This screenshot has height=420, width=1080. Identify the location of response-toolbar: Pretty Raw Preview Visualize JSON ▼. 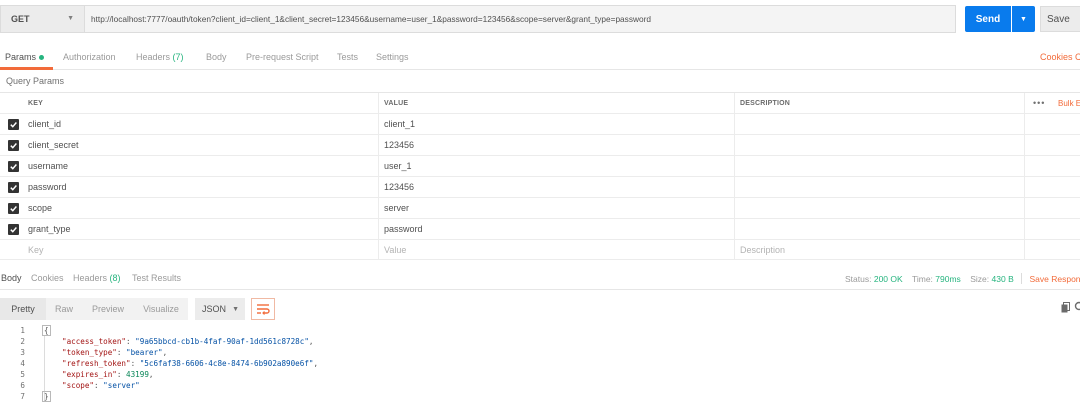
(540, 310).